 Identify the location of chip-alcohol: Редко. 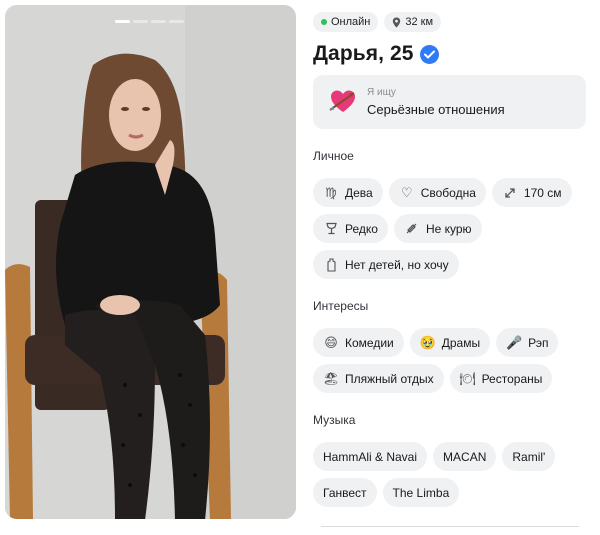
(350, 228).